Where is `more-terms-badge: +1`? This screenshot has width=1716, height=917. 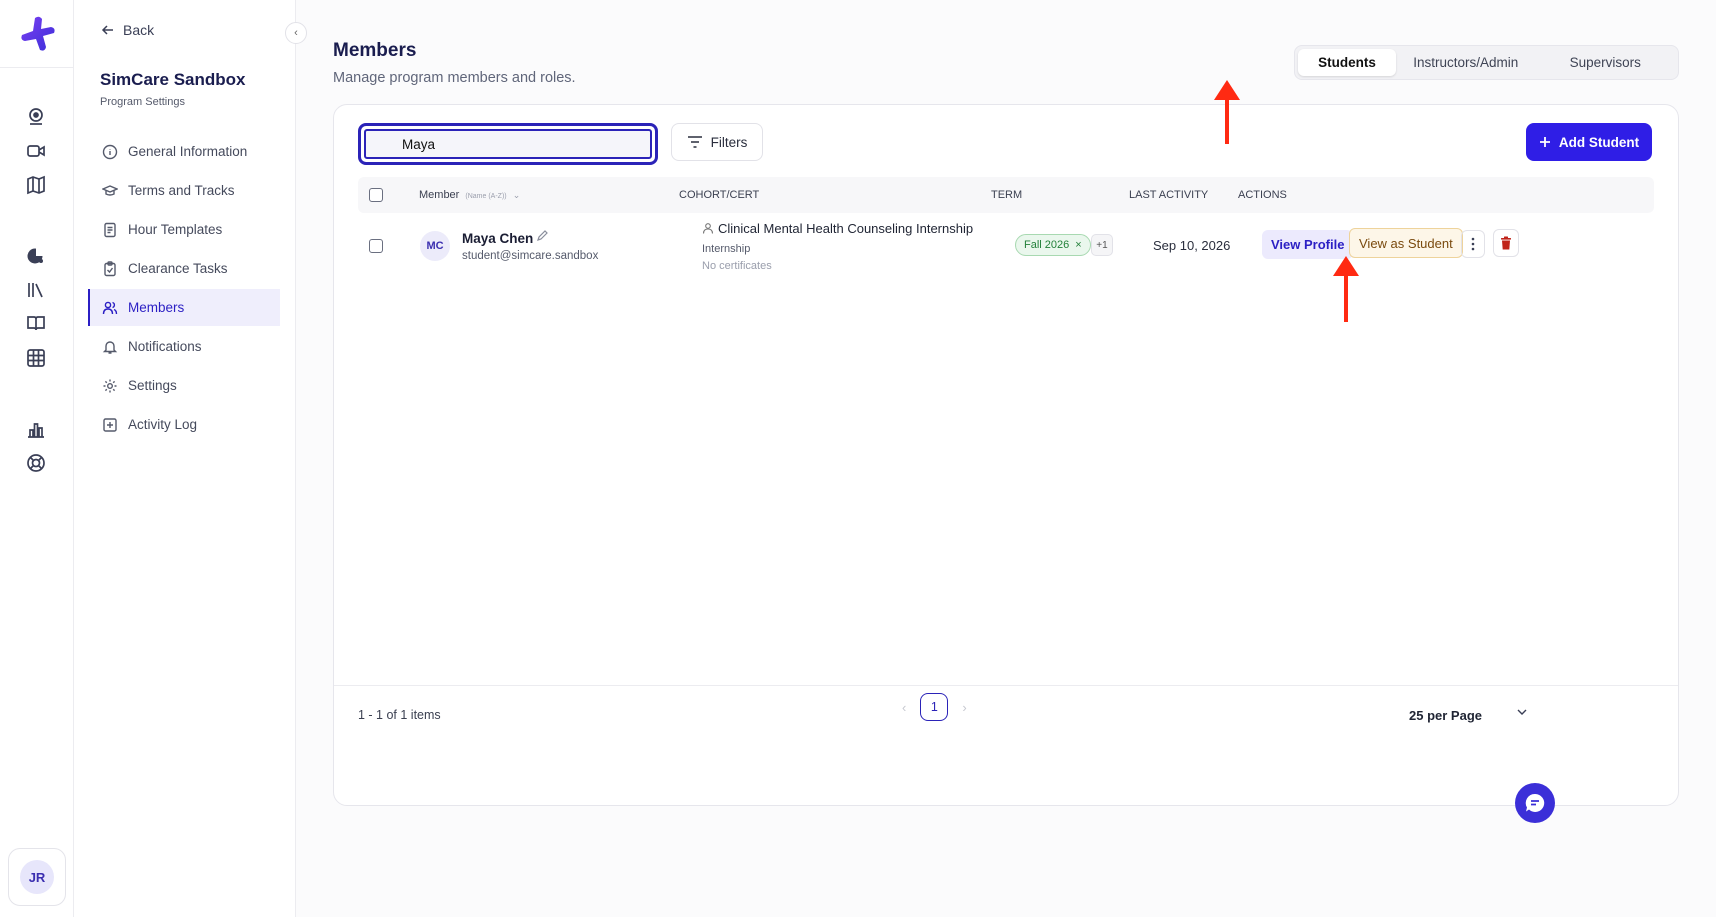 more-terms-badge: +1 is located at coordinates (1102, 245).